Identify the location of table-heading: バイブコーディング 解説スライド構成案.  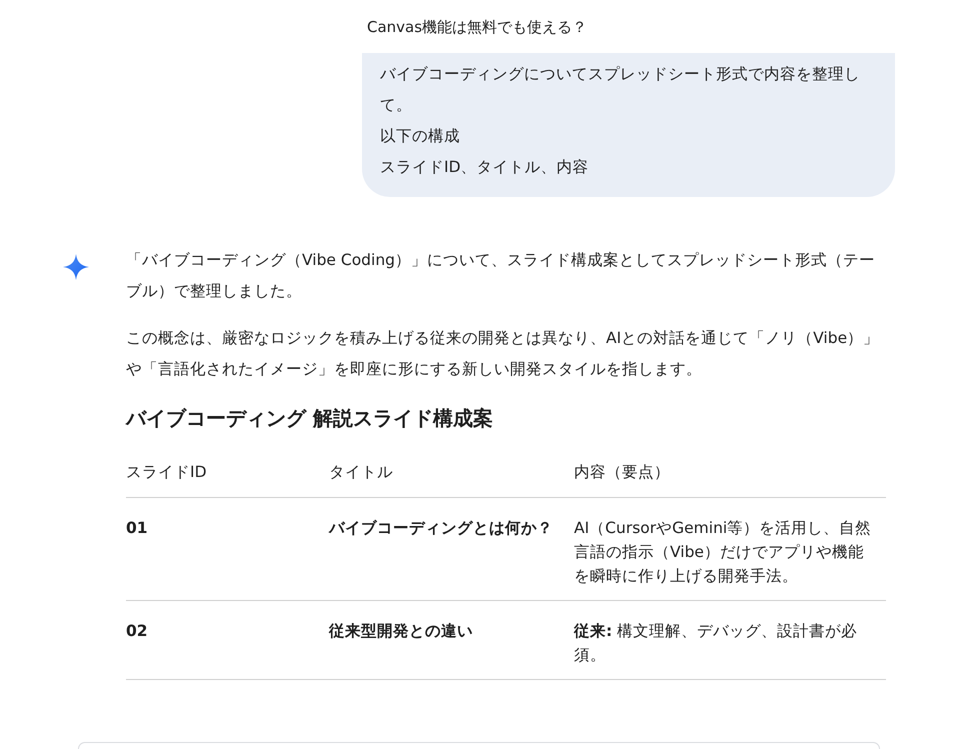
(310, 418).